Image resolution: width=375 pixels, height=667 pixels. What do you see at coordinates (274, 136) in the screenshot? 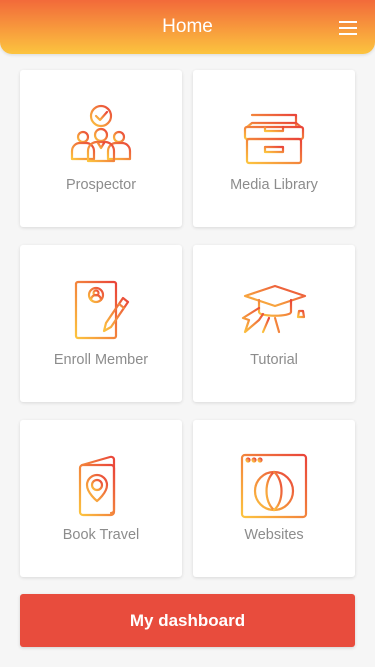
I see `archive-drawer-icon` at bounding box center [274, 136].